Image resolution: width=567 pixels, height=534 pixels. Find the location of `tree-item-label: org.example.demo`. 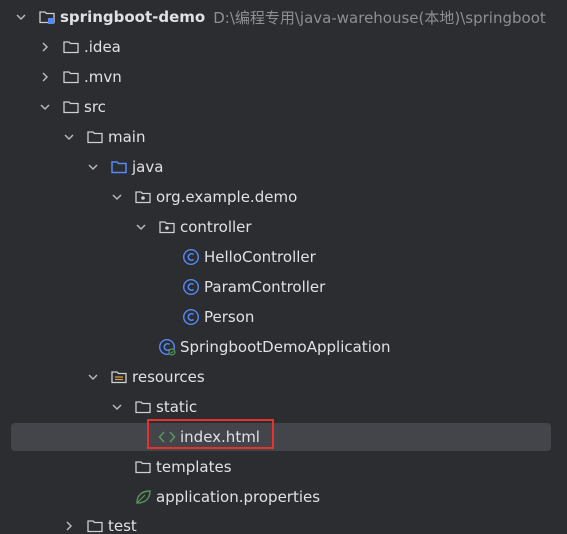

tree-item-label: org.example.demo is located at coordinates (227, 197).